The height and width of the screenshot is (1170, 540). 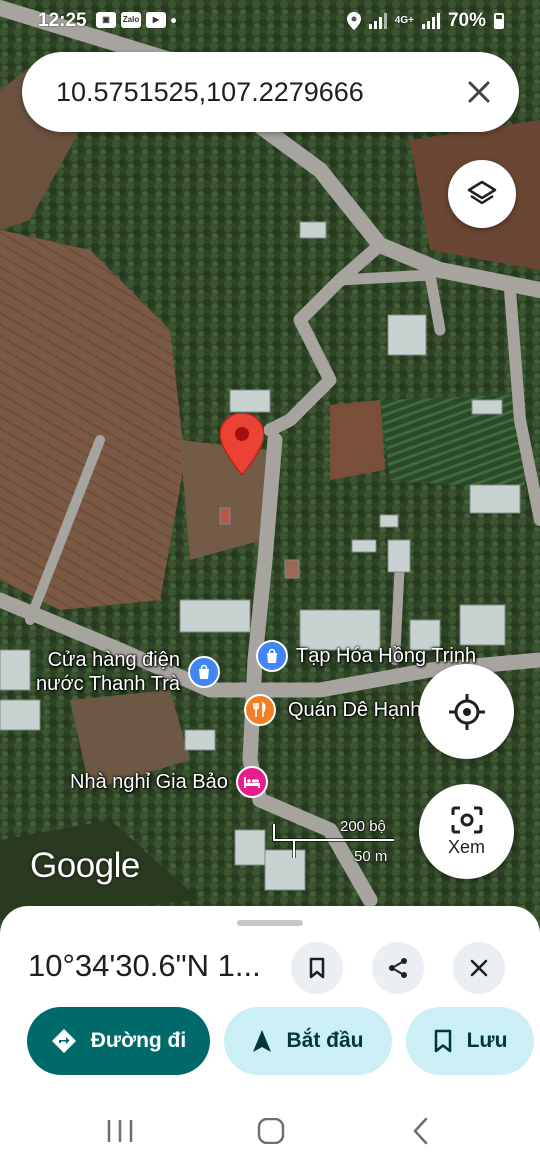 I want to click on bookmark-button, so click(x=317, y=968).